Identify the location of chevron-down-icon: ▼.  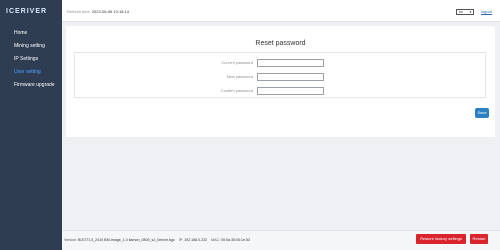
(470, 12).